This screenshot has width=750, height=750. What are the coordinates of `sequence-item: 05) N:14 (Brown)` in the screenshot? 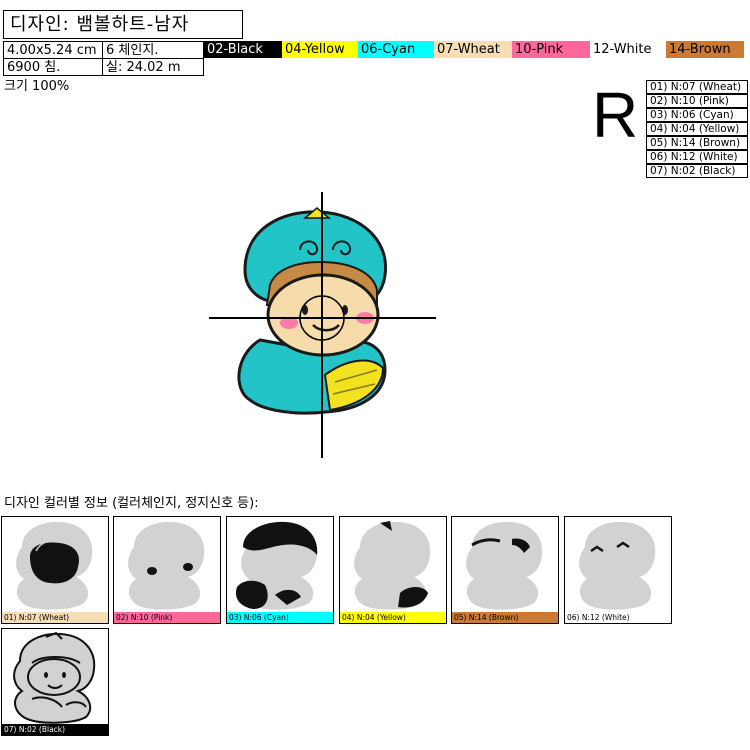 It's located at (697, 143).